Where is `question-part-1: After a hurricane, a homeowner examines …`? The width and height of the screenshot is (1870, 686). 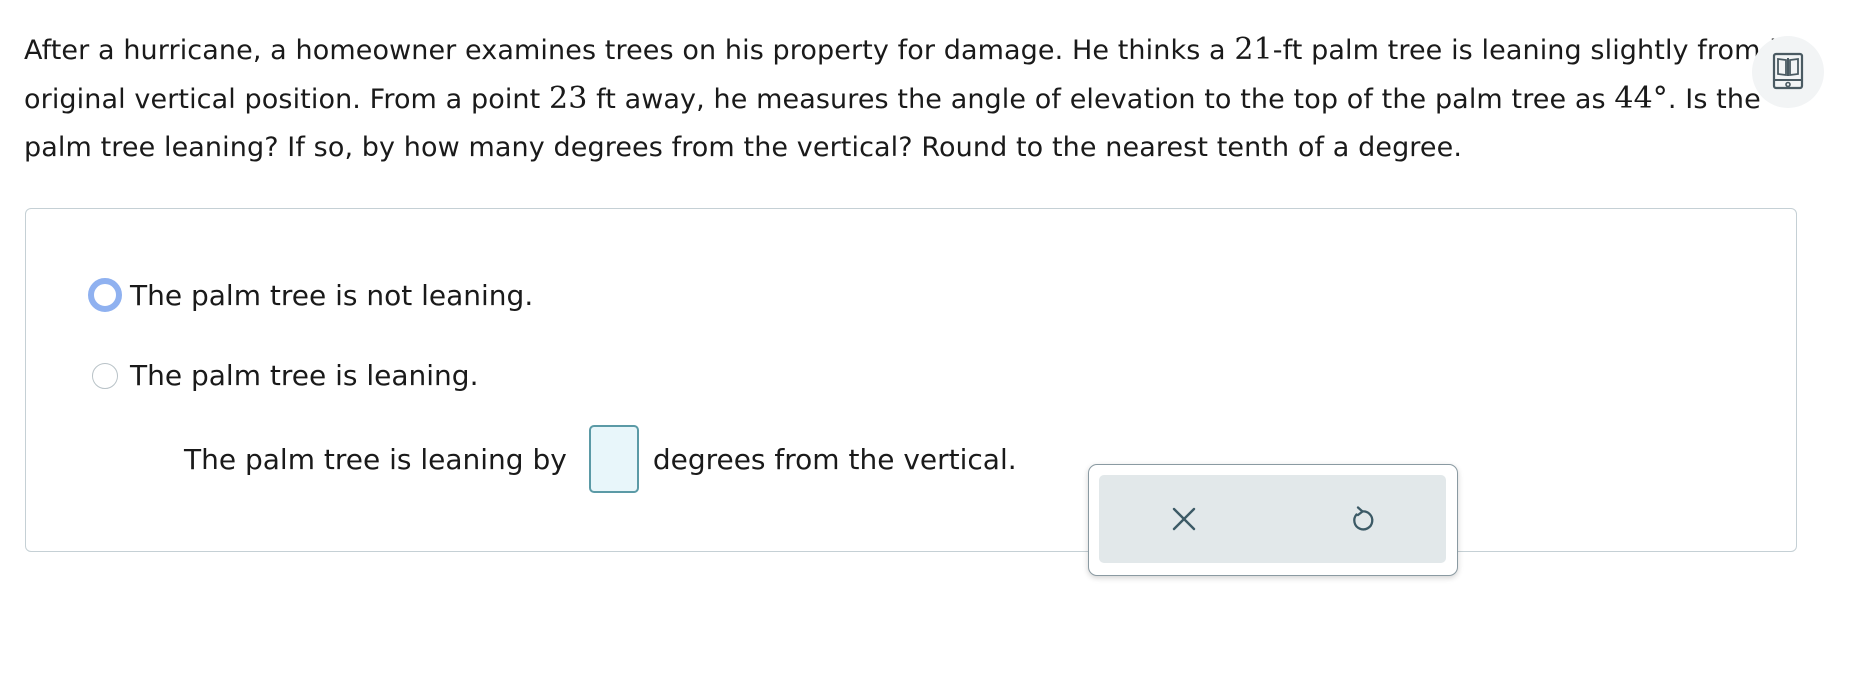 question-part-1: After a hurricane, a homeowner examines … is located at coordinates (629, 50).